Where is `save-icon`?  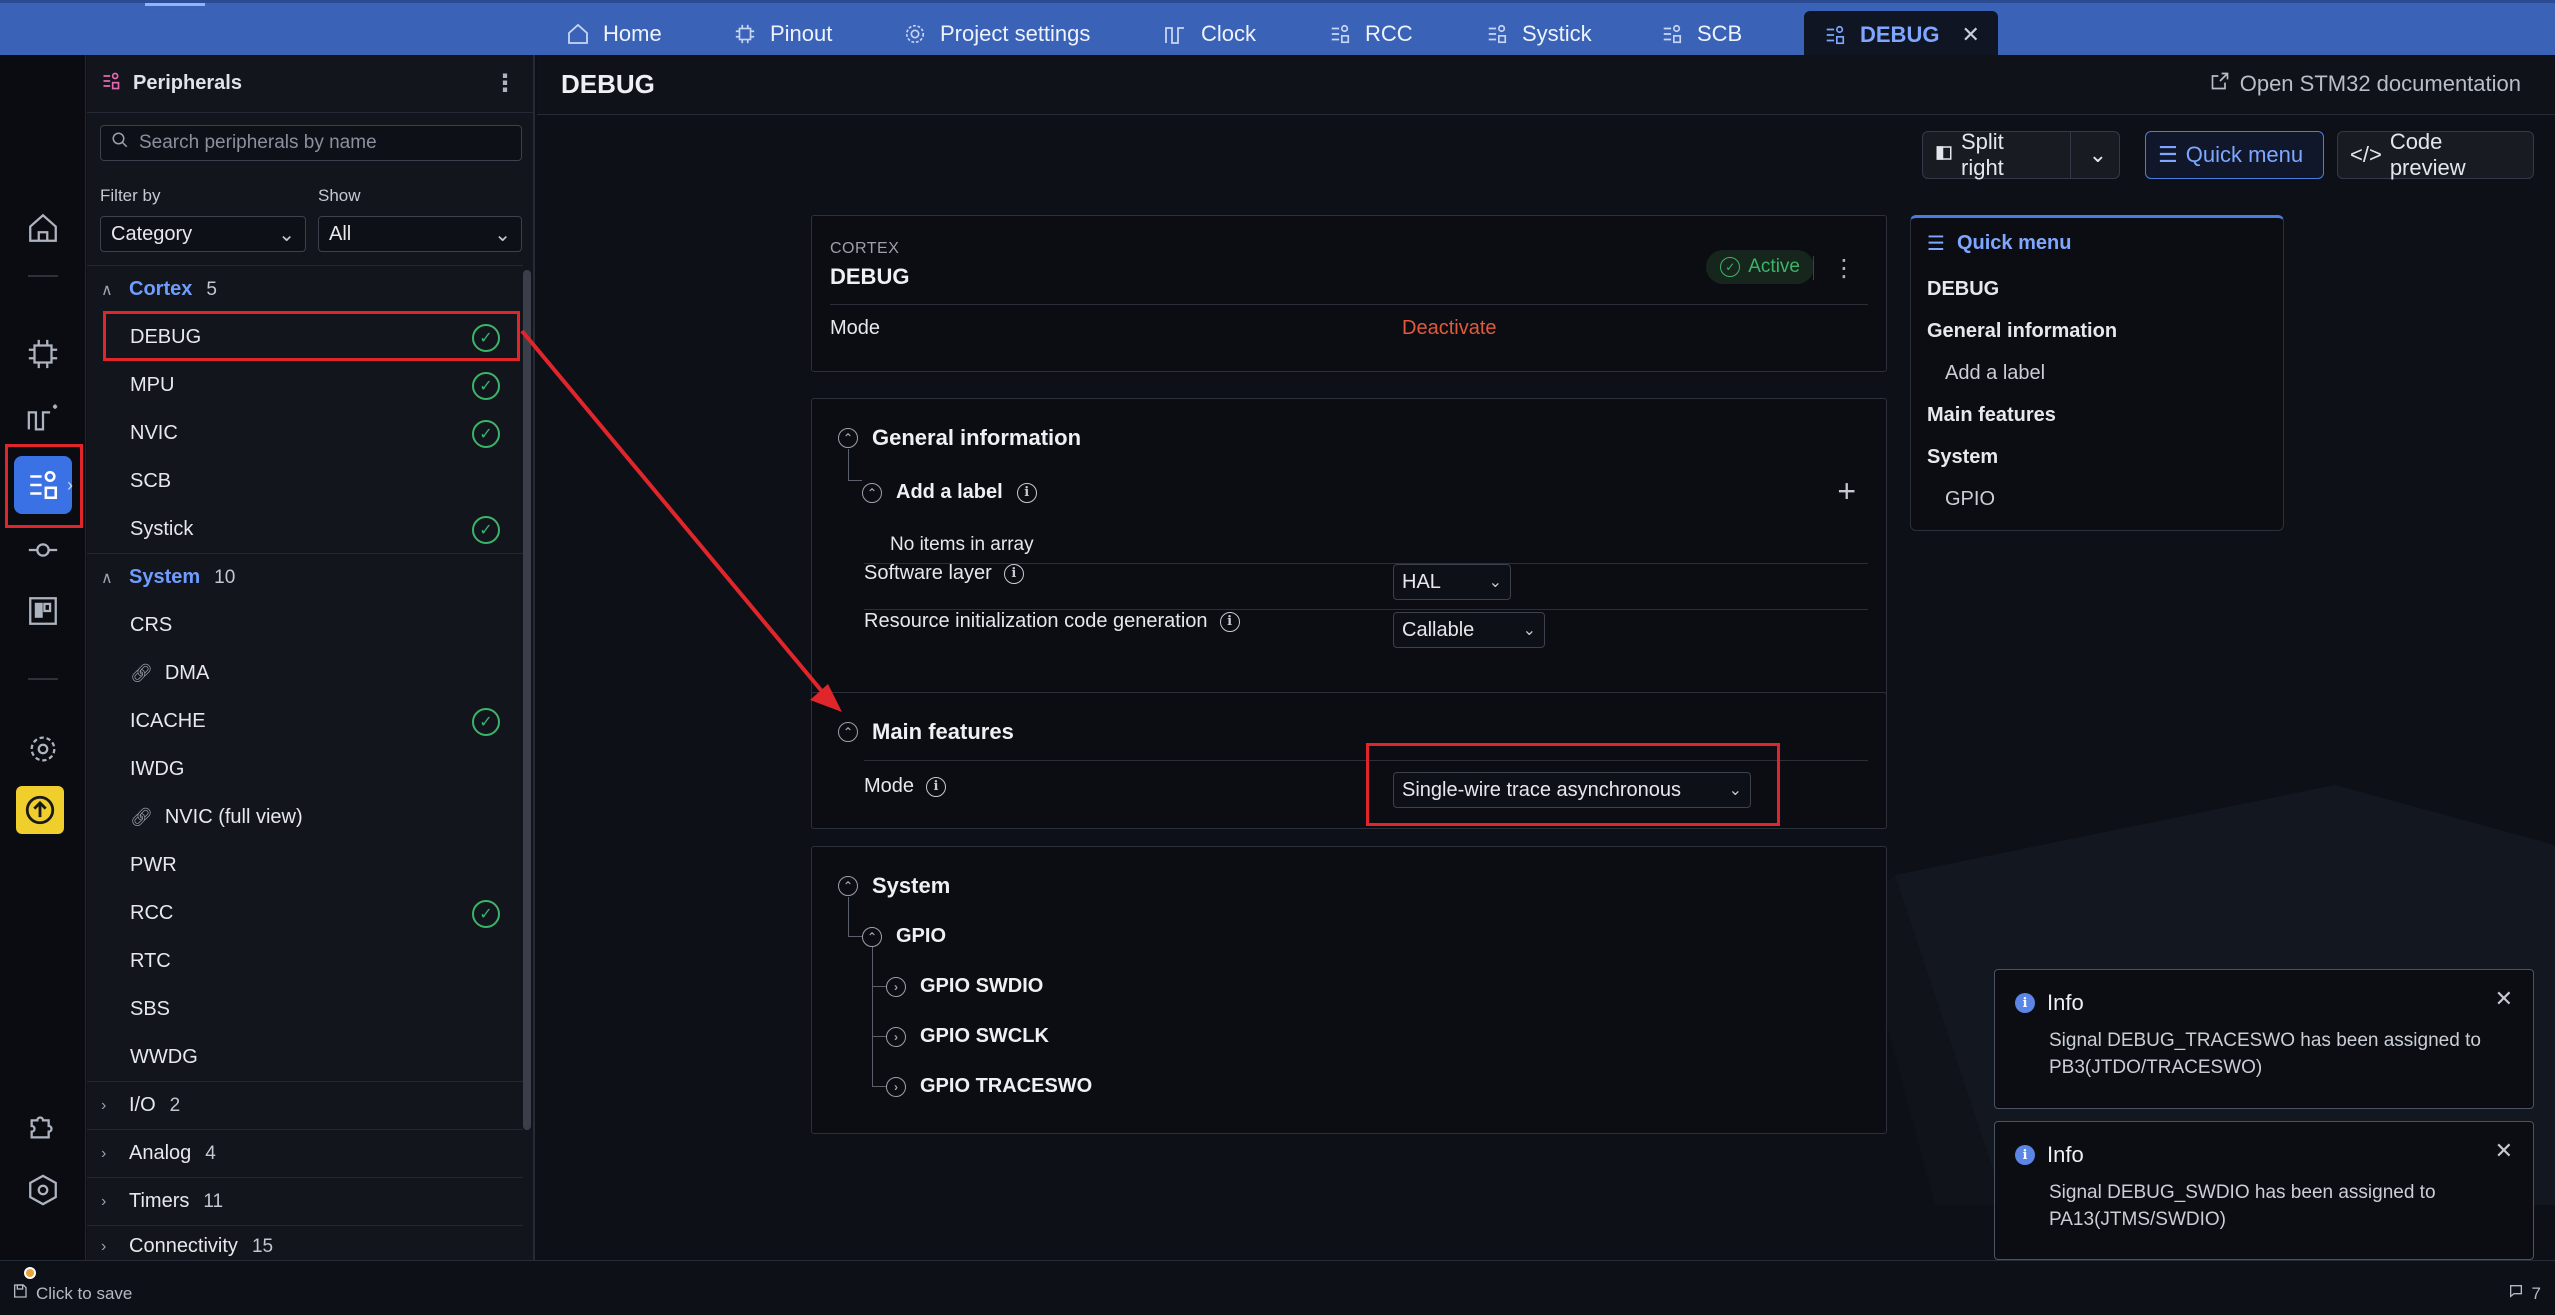
save-icon is located at coordinates (20, 1293).